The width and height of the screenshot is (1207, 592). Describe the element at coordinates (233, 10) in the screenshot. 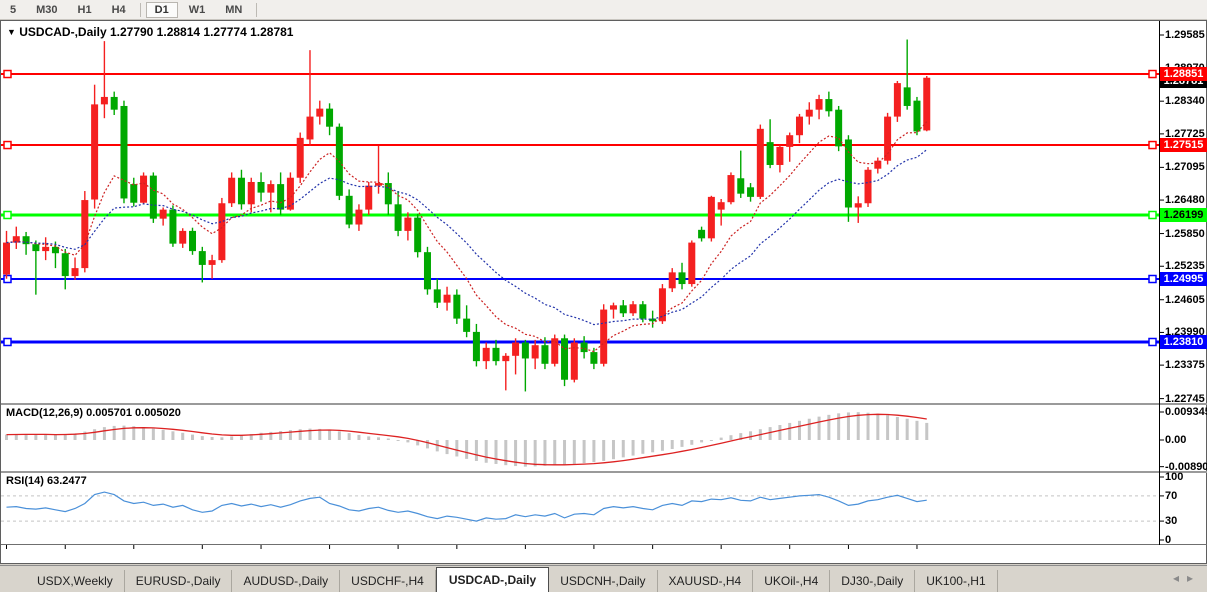

I see `timeframe-button-mn: MN` at that location.